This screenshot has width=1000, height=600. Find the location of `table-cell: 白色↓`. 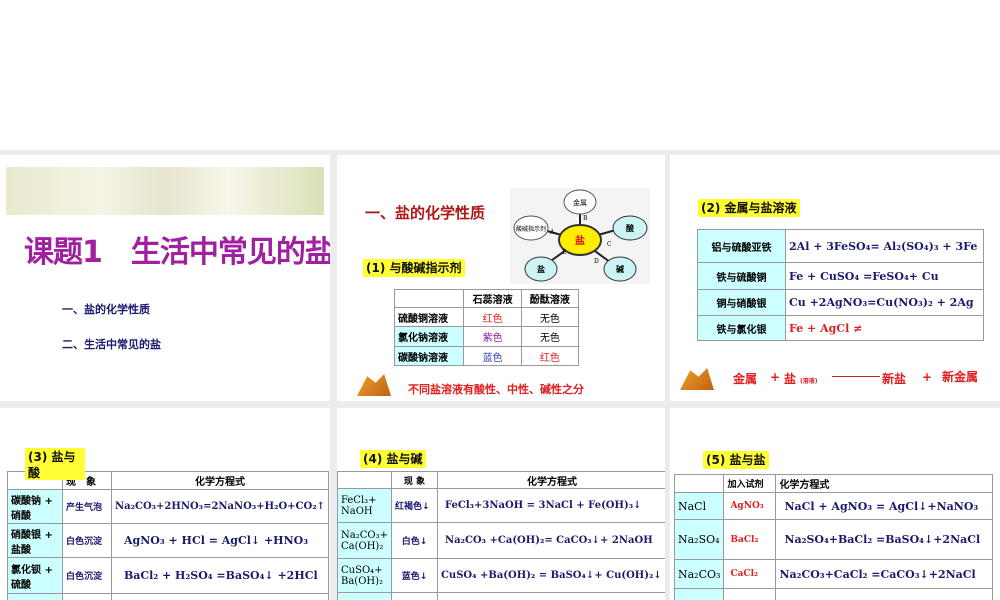

table-cell: 白色↓ is located at coordinates (414, 540).